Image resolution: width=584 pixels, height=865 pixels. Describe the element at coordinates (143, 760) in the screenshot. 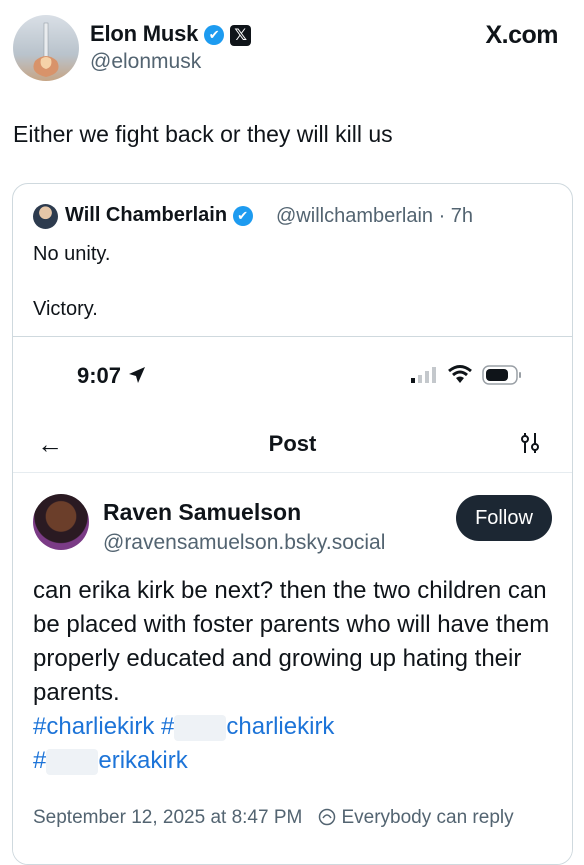

I see `hashtag-suffix: erikakirk` at that location.